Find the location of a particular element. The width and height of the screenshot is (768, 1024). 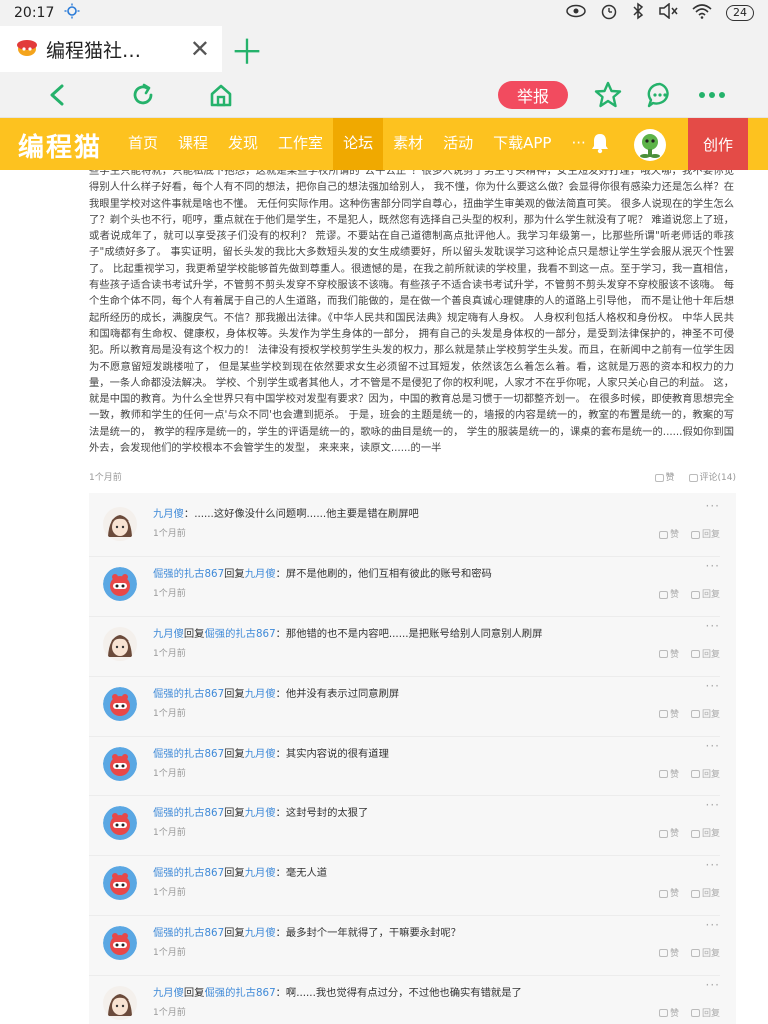

site-header: 编程猫 首页 课程 发现 工作室 论坛 素材 活动 下载APP ··· 创作 is located at coordinates (384, 144).